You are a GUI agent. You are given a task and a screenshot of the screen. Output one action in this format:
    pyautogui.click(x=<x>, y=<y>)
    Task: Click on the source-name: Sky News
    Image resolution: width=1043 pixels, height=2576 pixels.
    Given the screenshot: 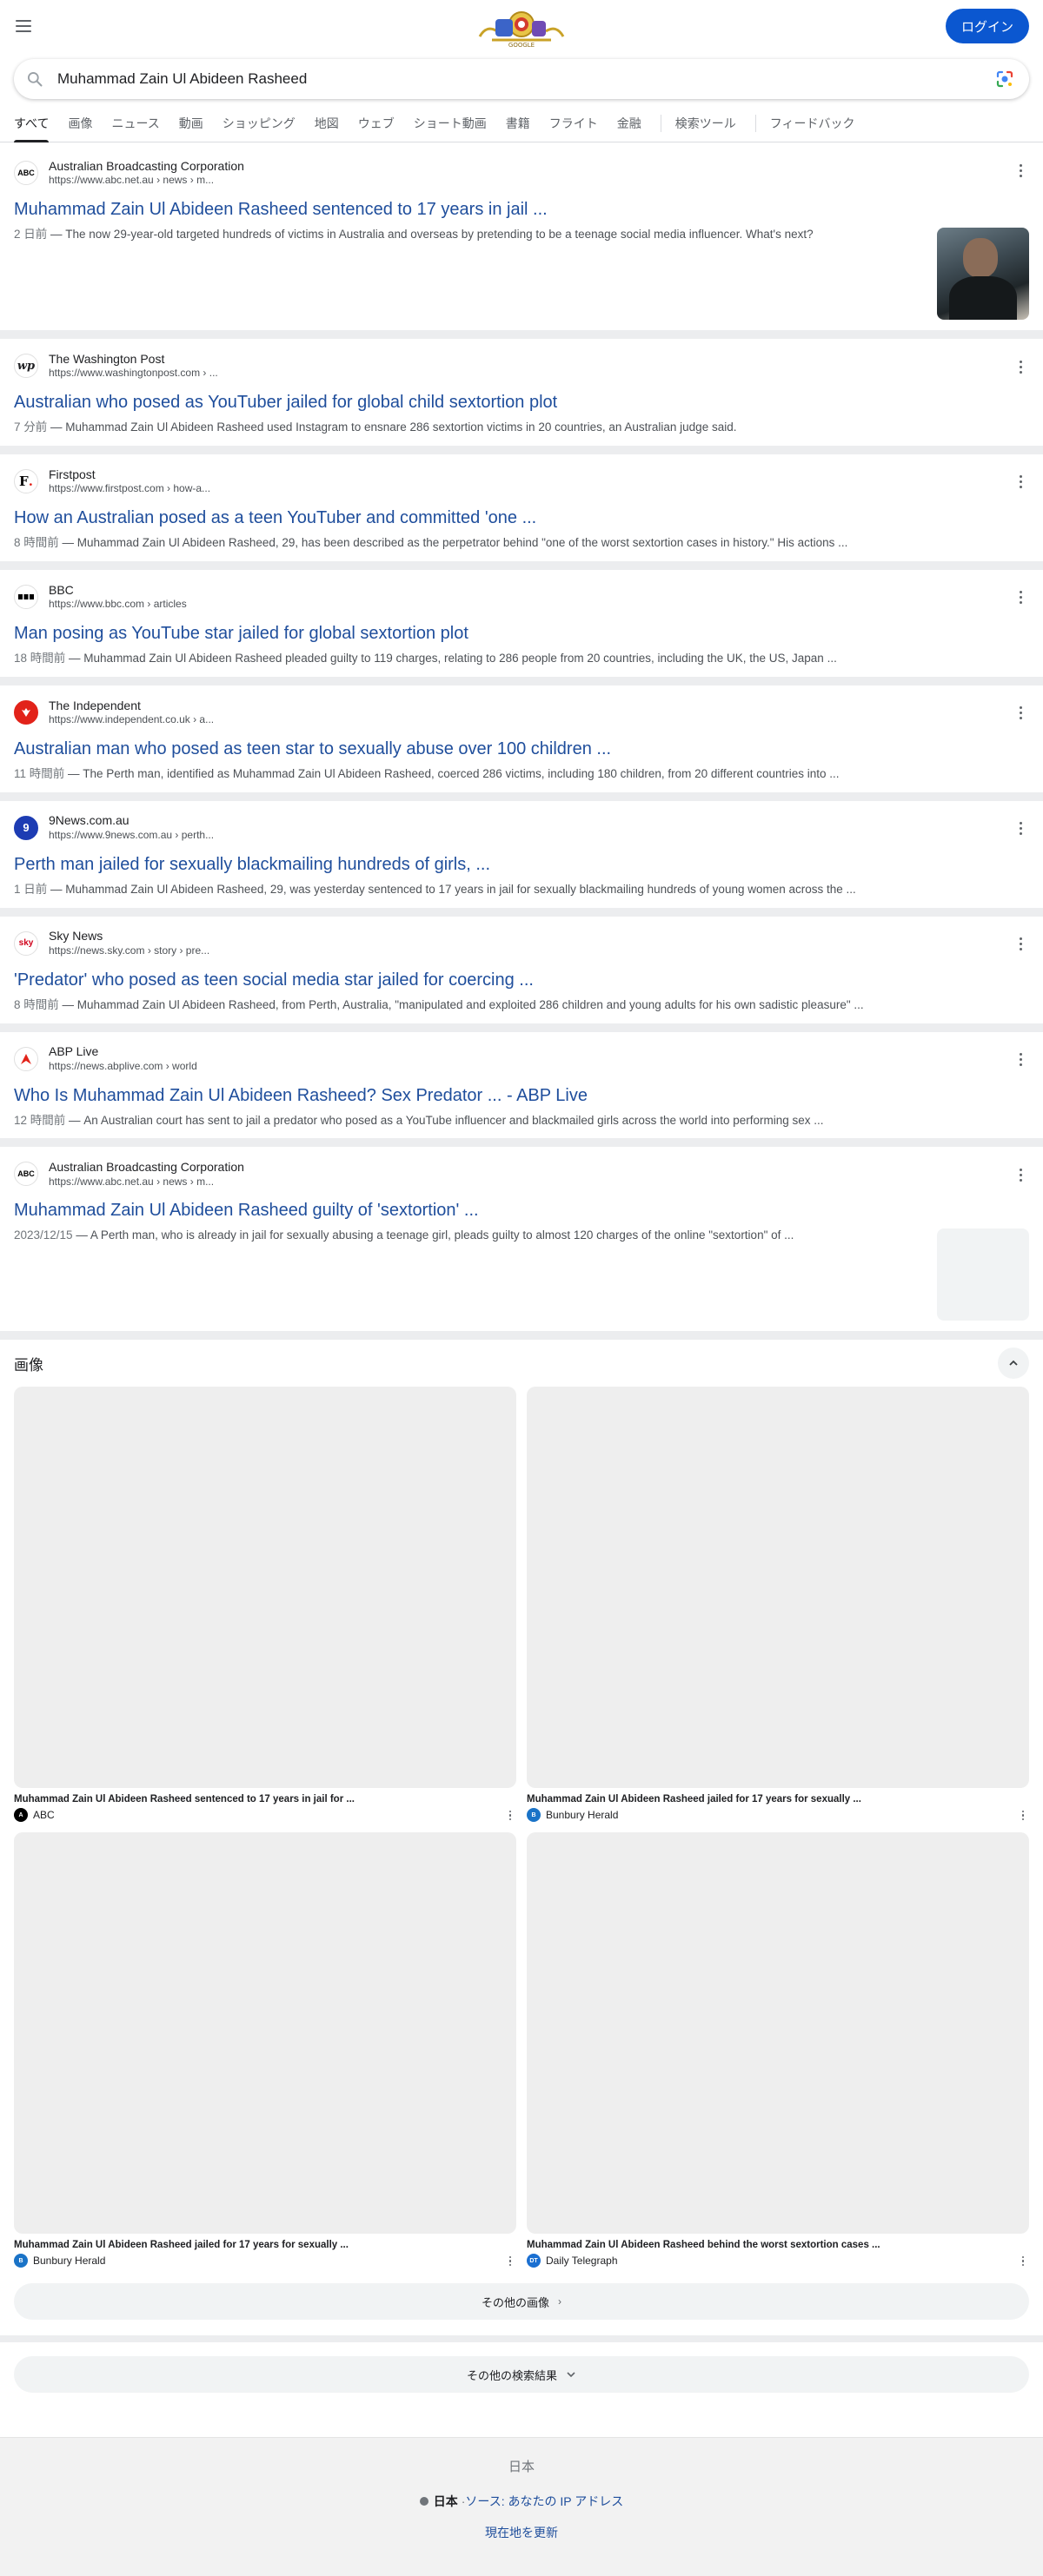 What is the action you would take?
    pyautogui.click(x=76, y=936)
    